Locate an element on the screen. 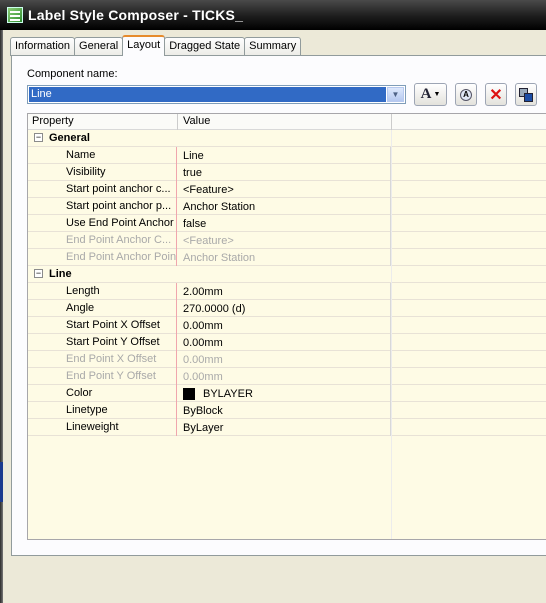 Image resolution: width=546 pixels, height=603 pixels. property-name: Start Point Y Offset is located at coordinates (111, 342).